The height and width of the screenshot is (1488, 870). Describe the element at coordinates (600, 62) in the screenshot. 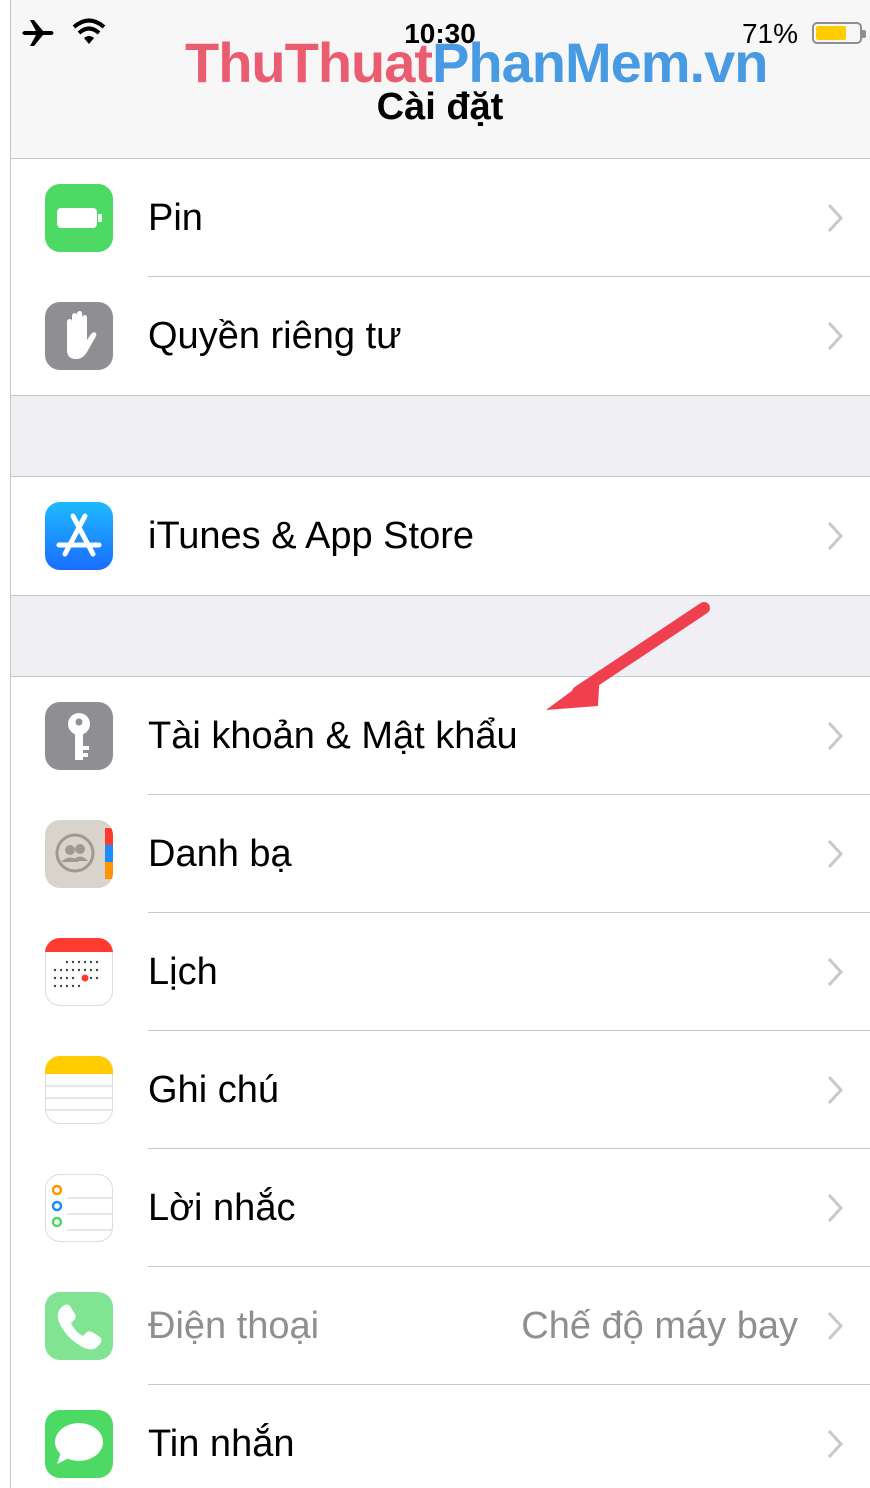

I see `watermark-part-2: PhanMem.vn` at that location.